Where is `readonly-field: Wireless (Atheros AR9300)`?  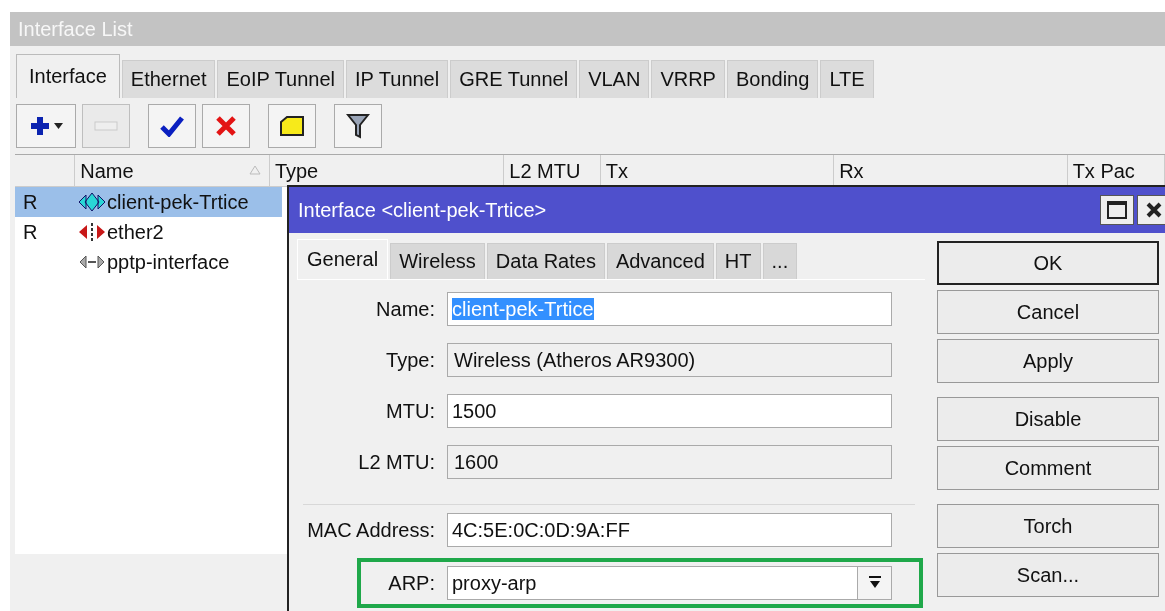 readonly-field: Wireless (Atheros AR9300) is located at coordinates (669, 360).